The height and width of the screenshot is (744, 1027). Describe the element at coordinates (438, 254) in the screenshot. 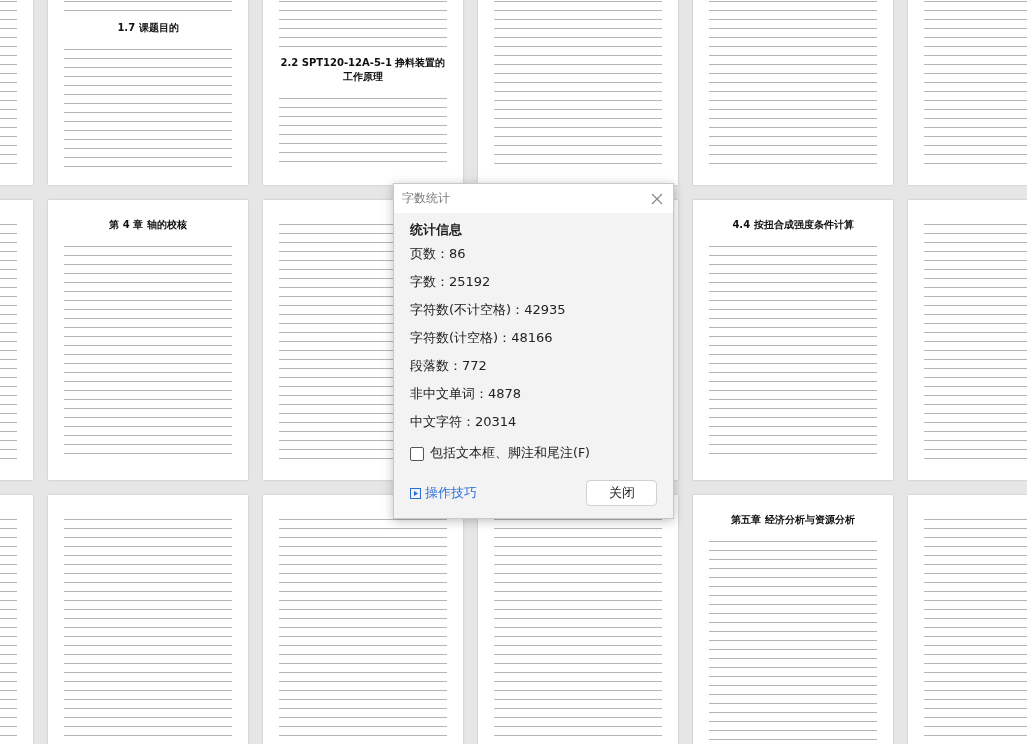

I see `stat-line: 页数：86` at that location.